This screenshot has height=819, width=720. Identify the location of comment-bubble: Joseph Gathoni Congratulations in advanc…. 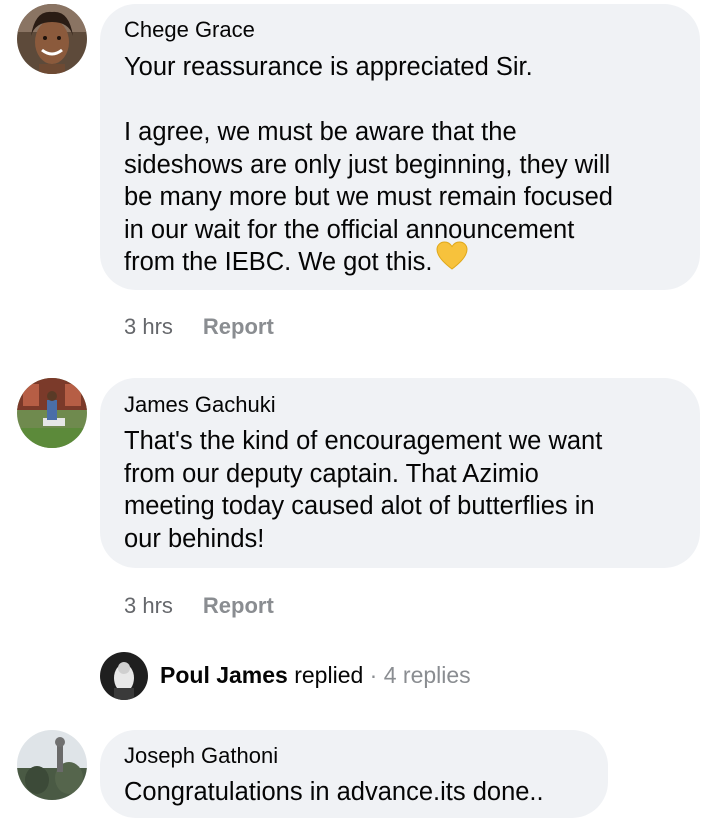
(354, 774).